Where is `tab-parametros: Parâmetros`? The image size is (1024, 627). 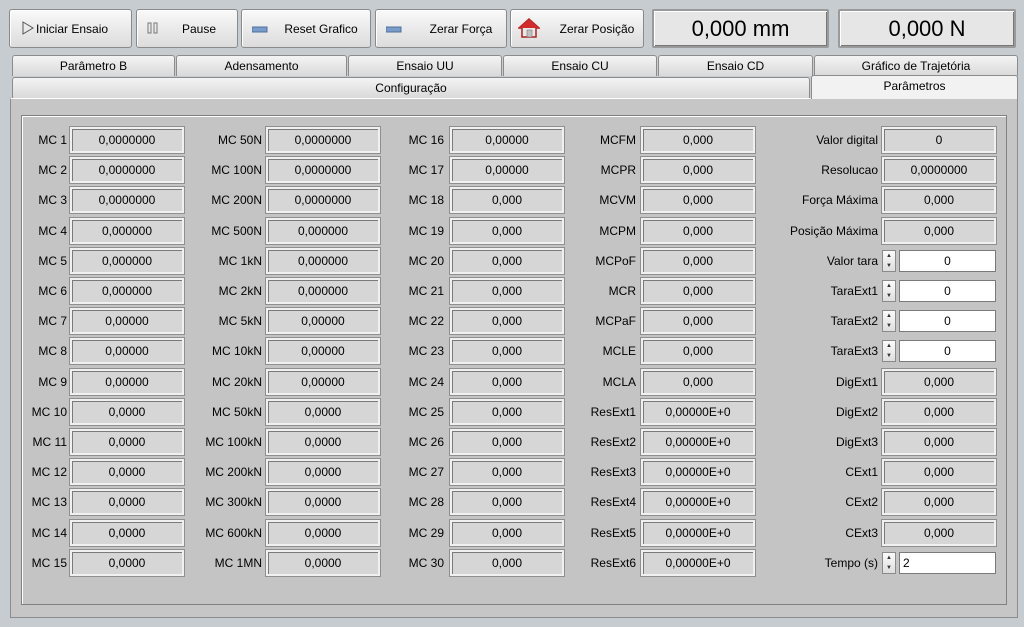 tab-parametros: Parâmetros is located at coordinates (914, 87).